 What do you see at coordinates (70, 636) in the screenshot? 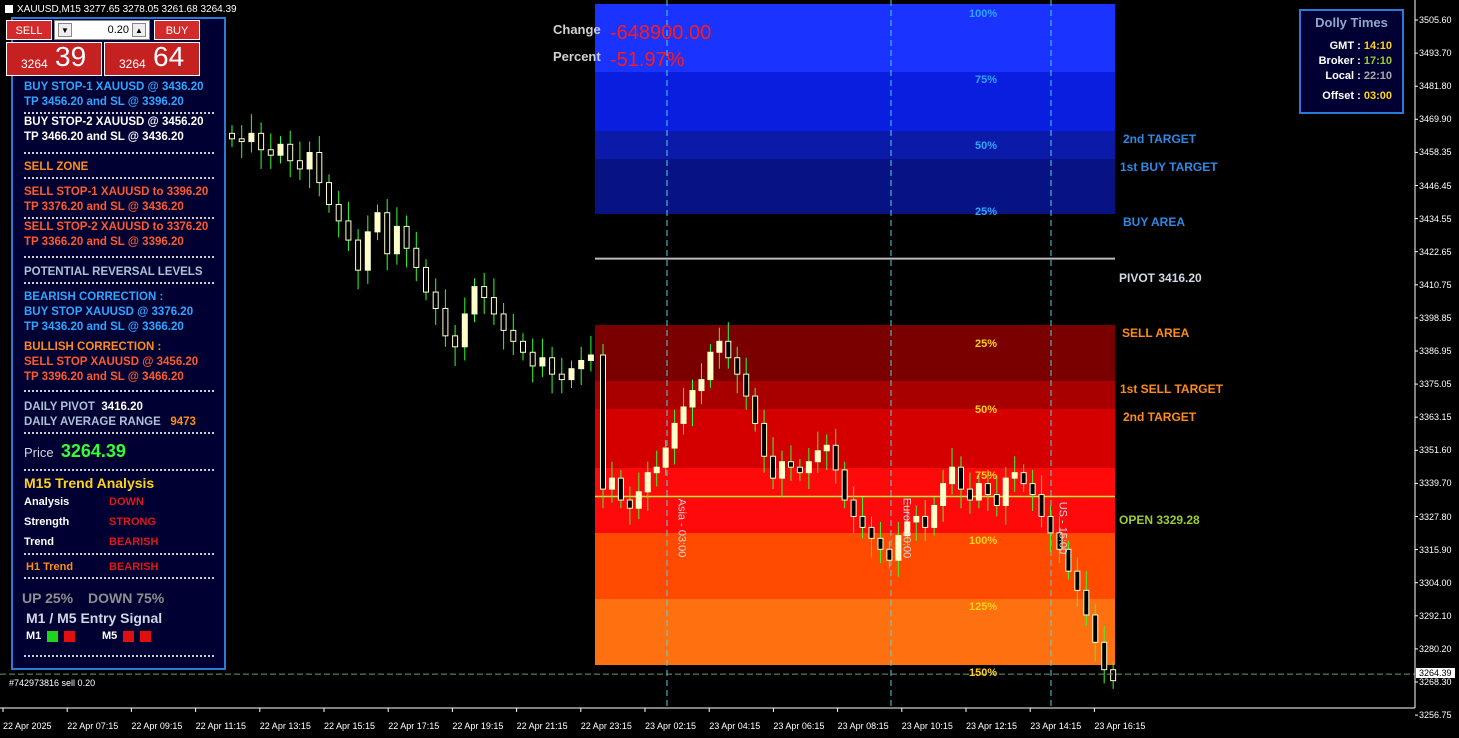
I see `m1-red-square` at bounding box center [70, 636].